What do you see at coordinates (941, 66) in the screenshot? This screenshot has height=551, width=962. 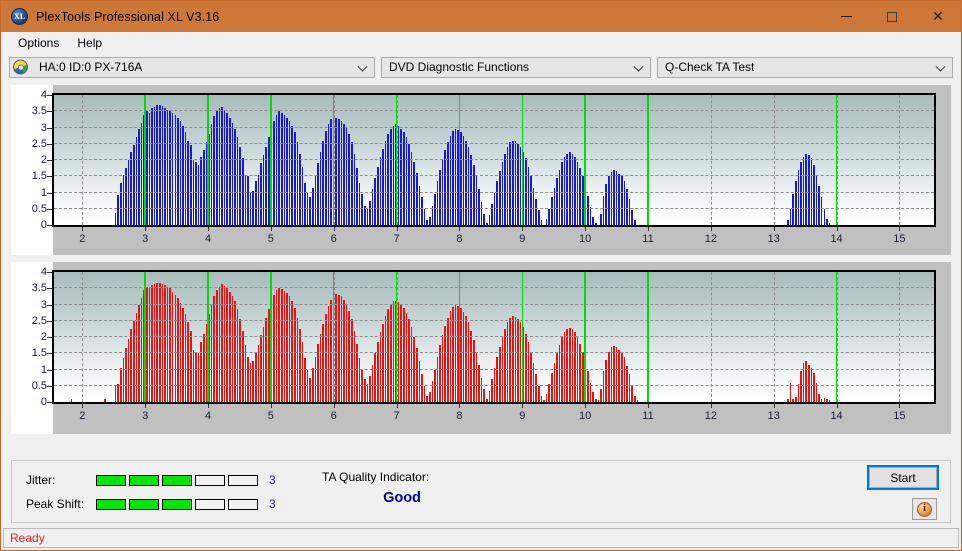 I see `chevron-down-icon` at bounding box center [941, 66].